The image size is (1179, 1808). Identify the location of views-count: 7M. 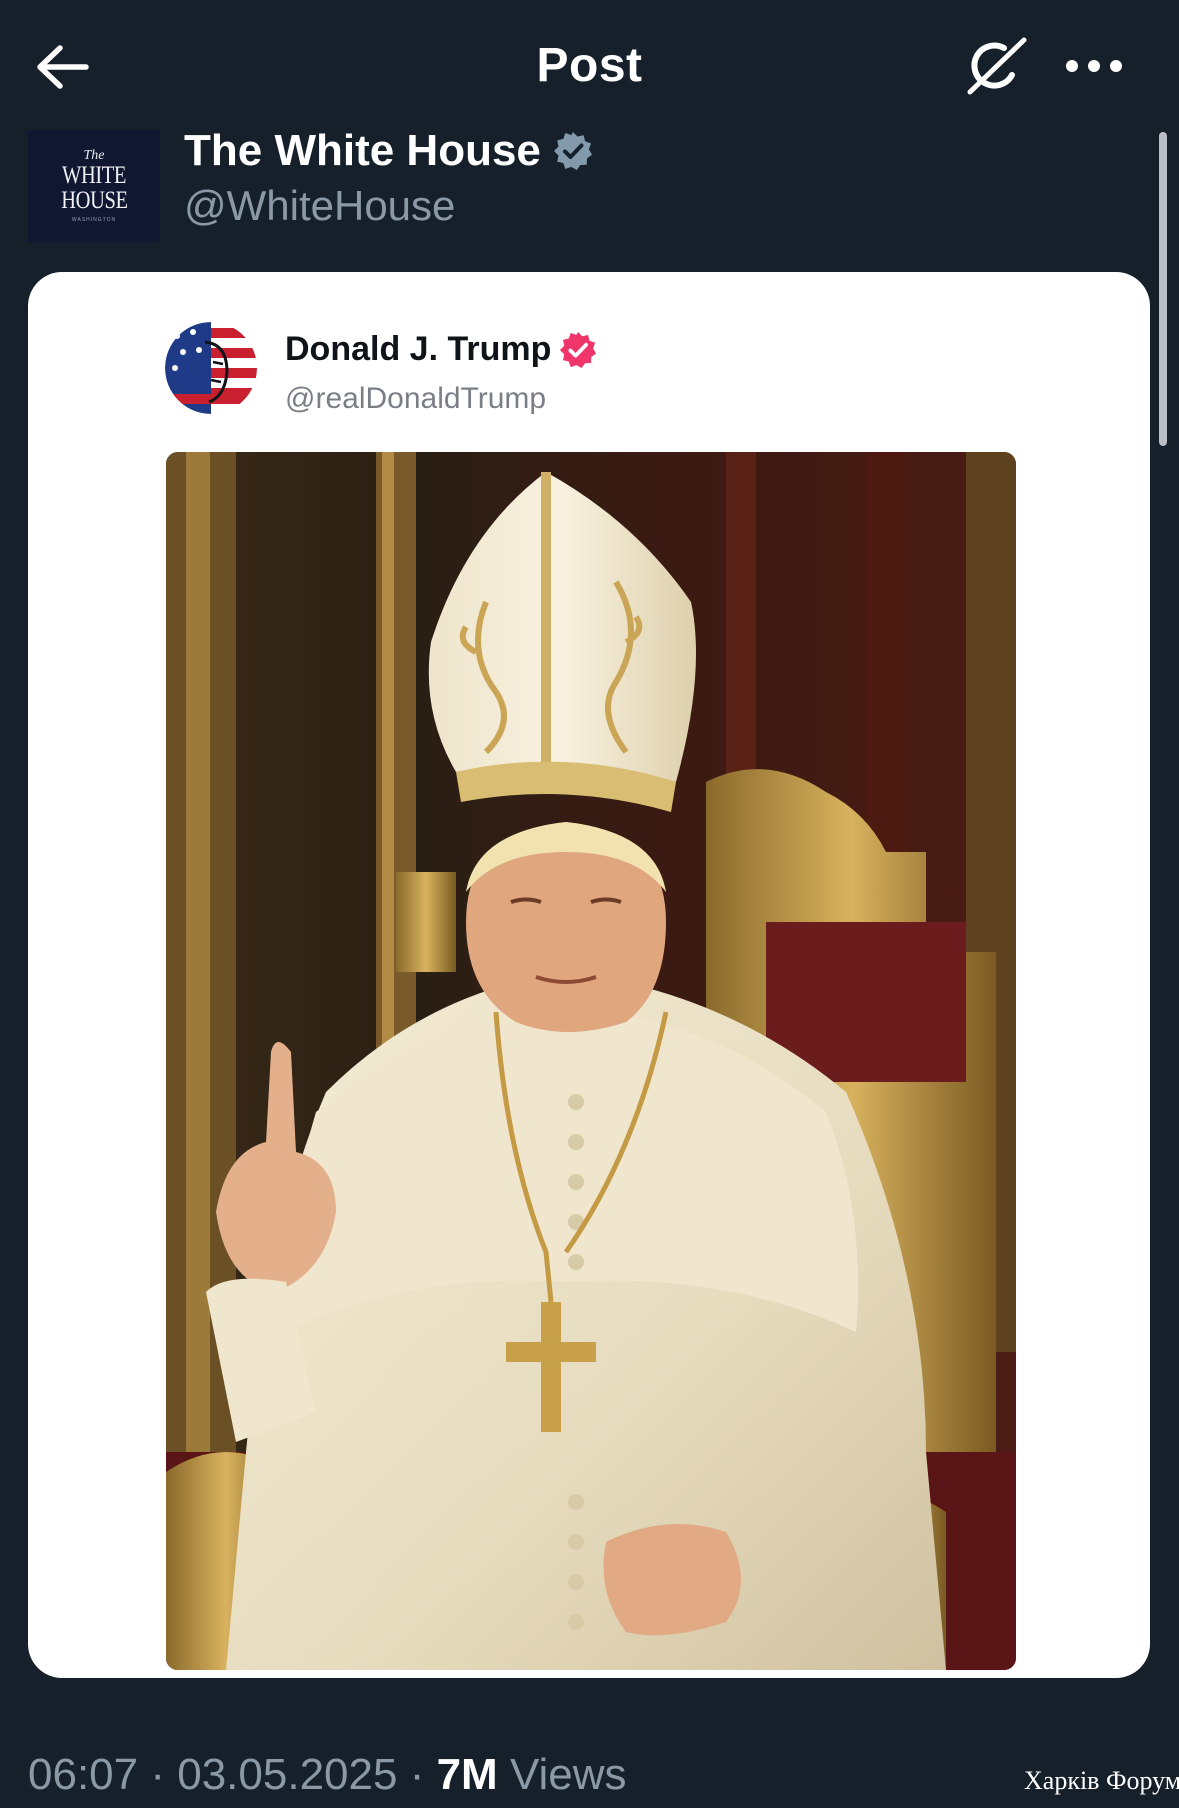
(467, 1774).